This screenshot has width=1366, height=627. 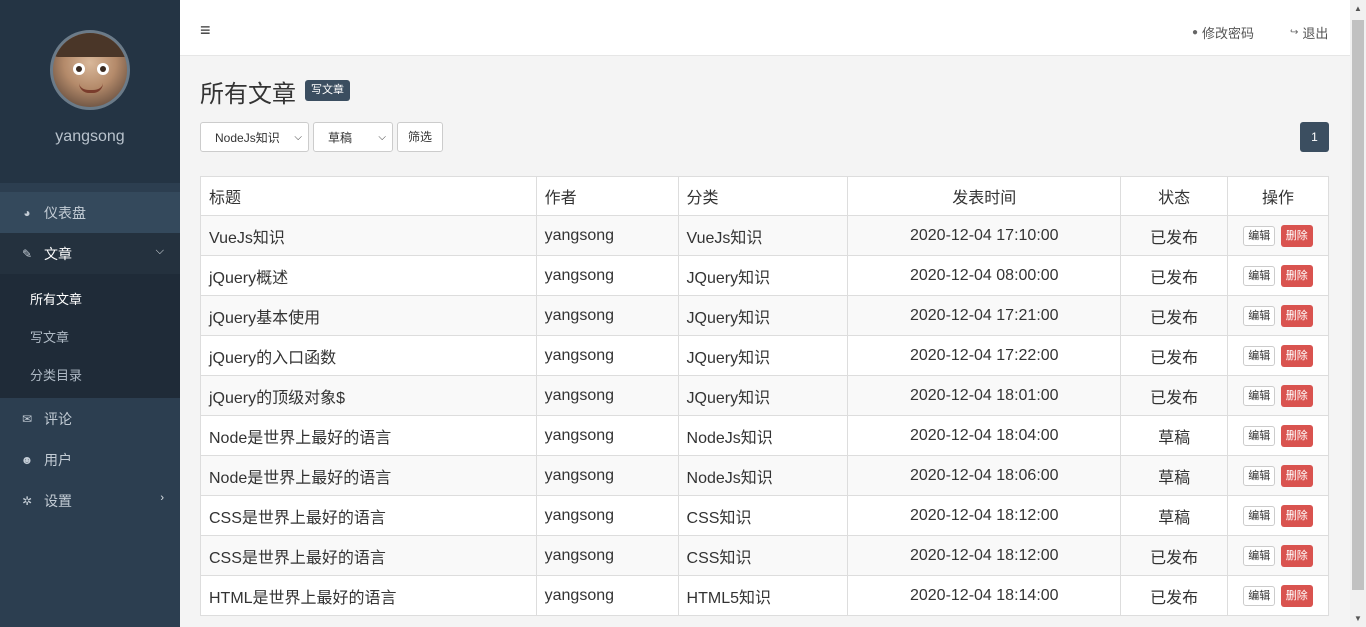 What do you see at coordinates (65, 212) in the screenshot?
I see `sidebar-item-label: 仪表盘` at bounding box center [65, 212].